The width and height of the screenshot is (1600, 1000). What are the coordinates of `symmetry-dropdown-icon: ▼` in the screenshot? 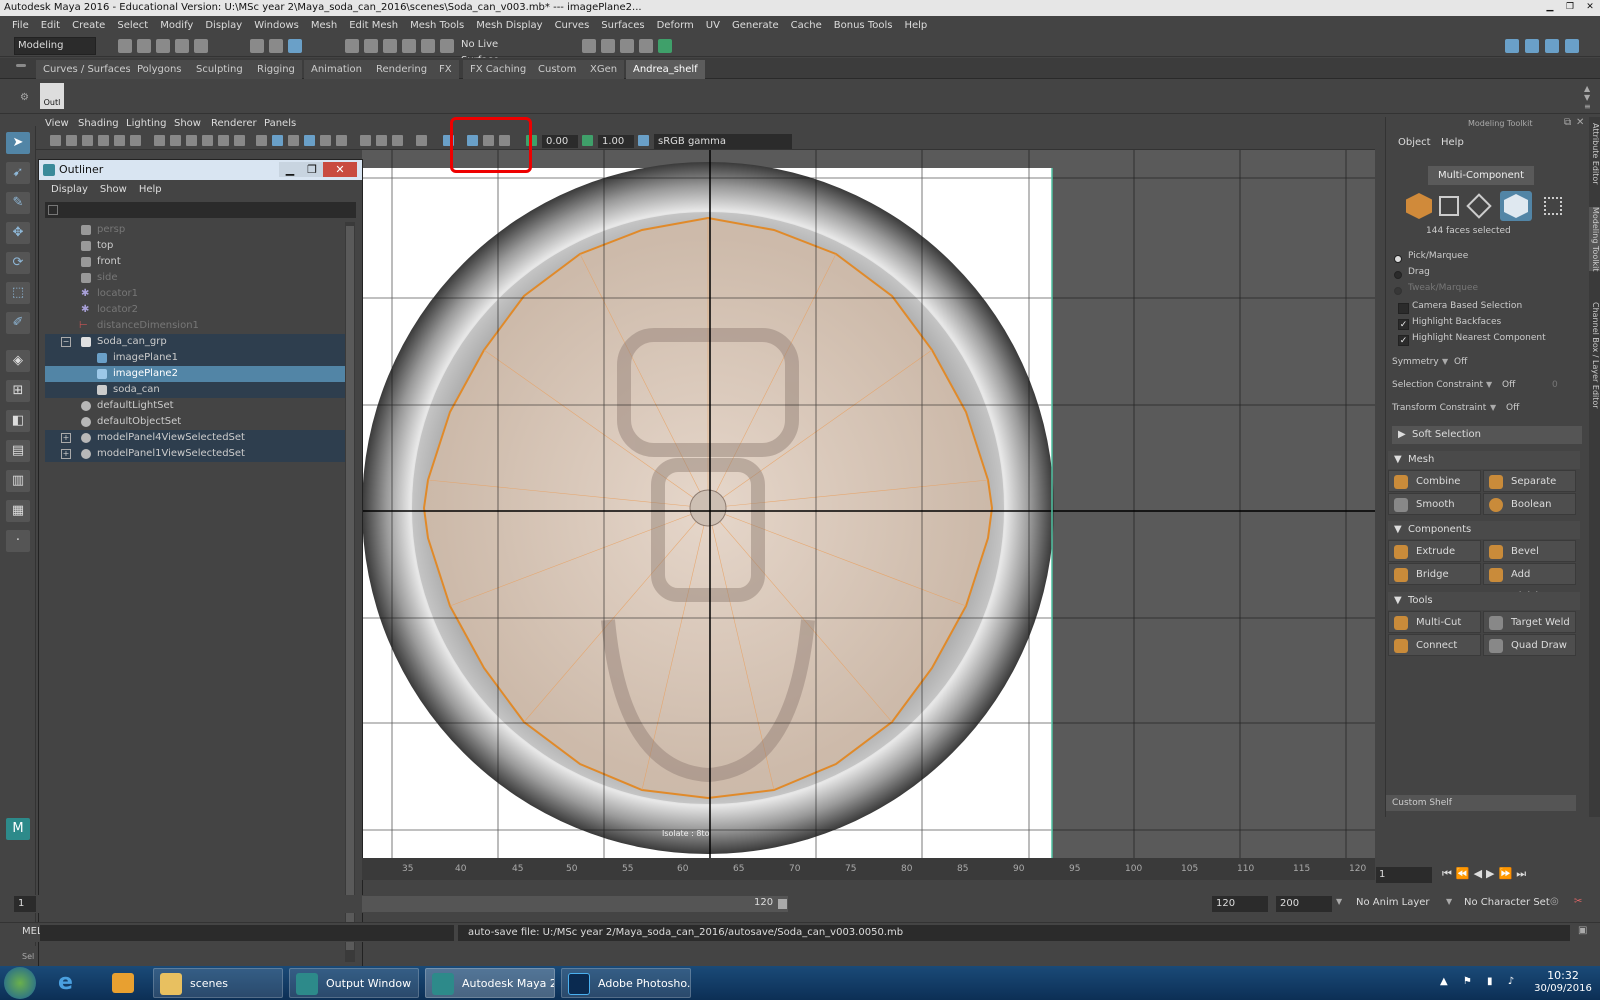 It's located at (1445, 361).